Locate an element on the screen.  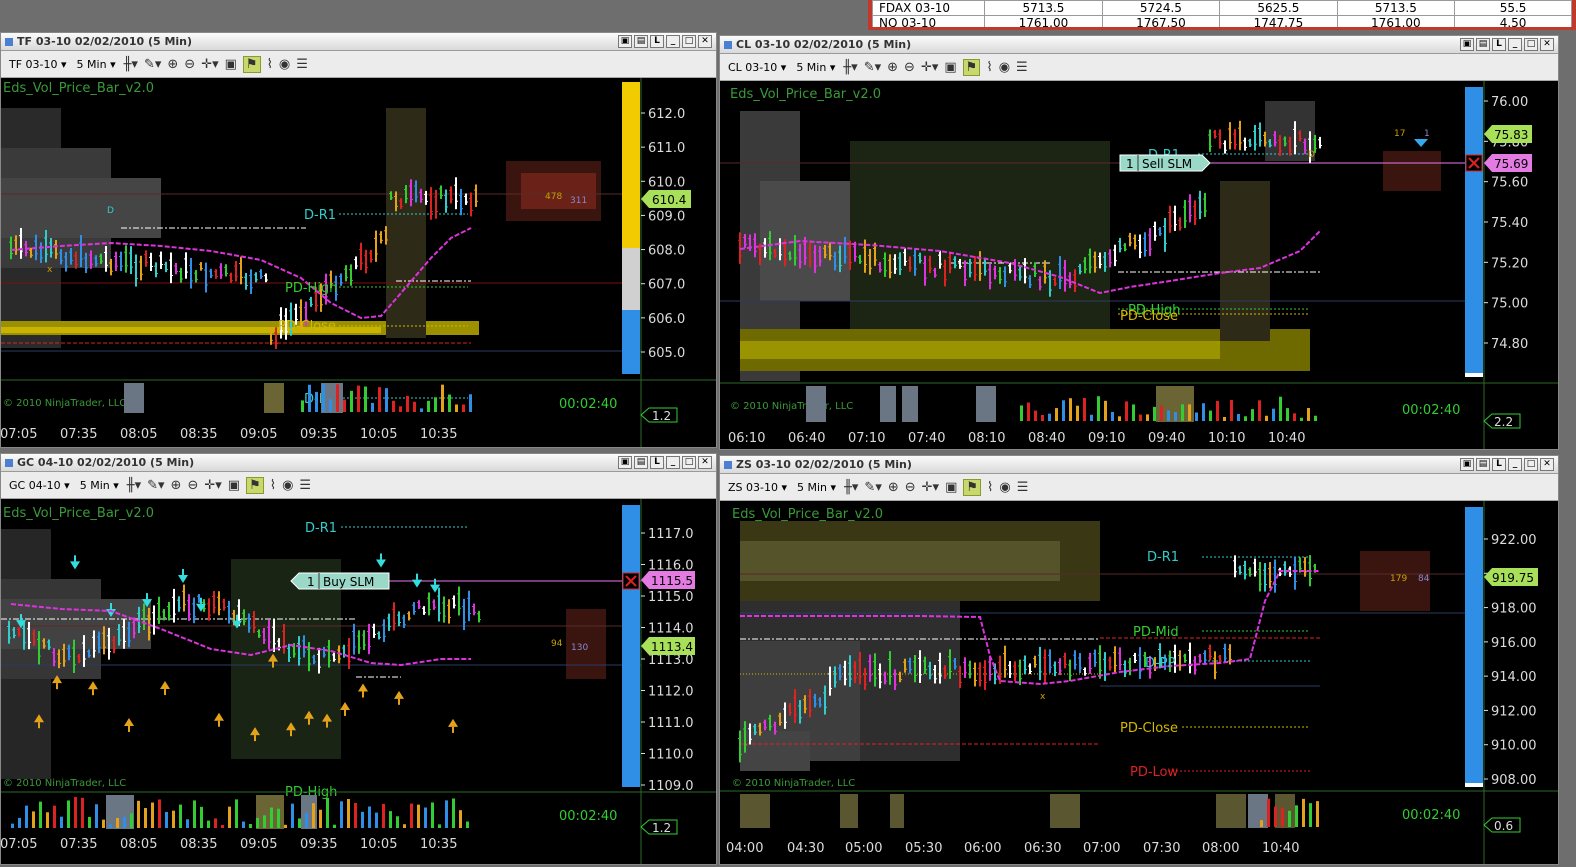
instrument-selector: GC 04-10 ▾ is located at coordinates (39, 485).